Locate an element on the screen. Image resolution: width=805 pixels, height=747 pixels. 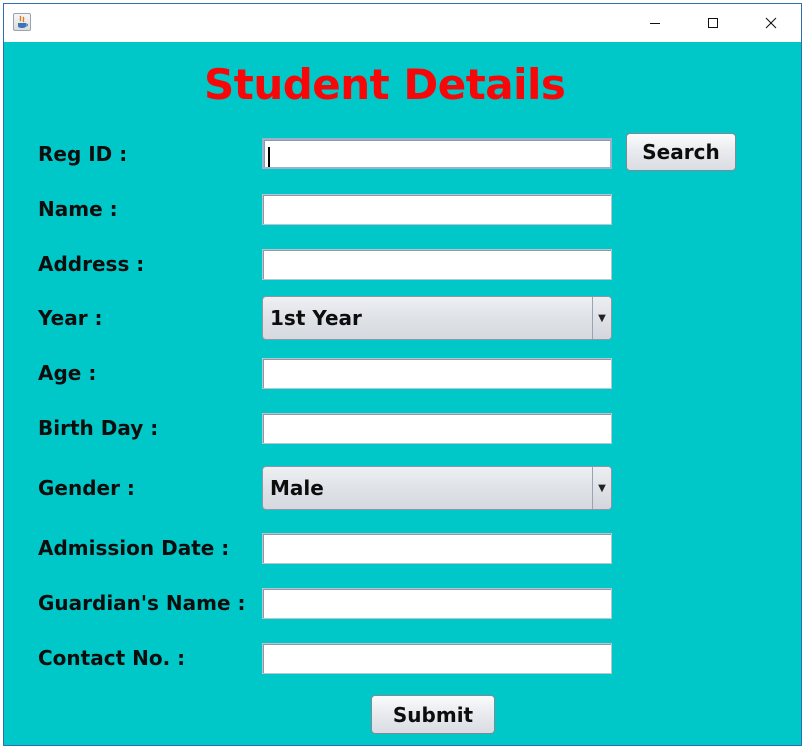
close-icon is located at coordinates (771, 23).